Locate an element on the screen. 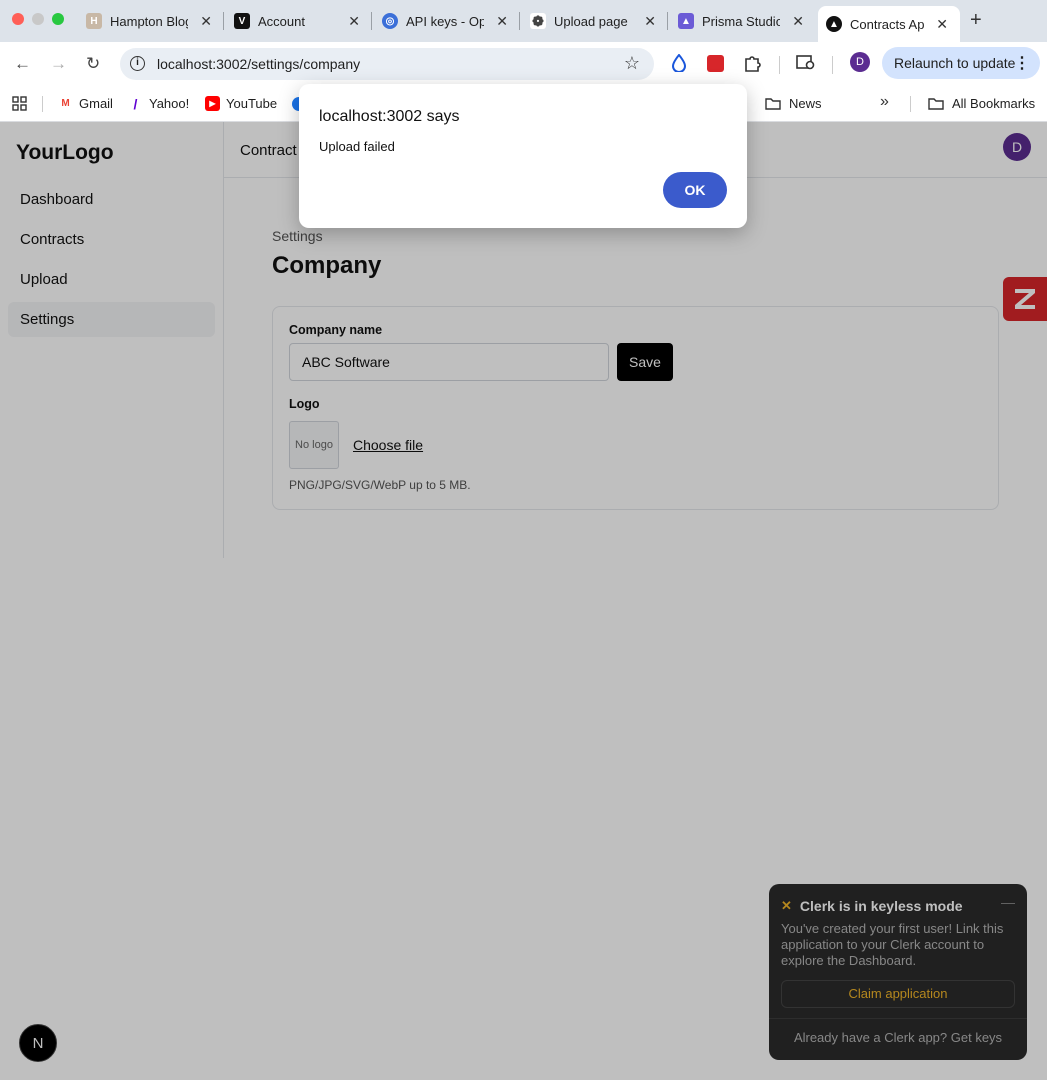  browser-tab: ❁ Upload page ✕ is located at coordinates (598, 21).